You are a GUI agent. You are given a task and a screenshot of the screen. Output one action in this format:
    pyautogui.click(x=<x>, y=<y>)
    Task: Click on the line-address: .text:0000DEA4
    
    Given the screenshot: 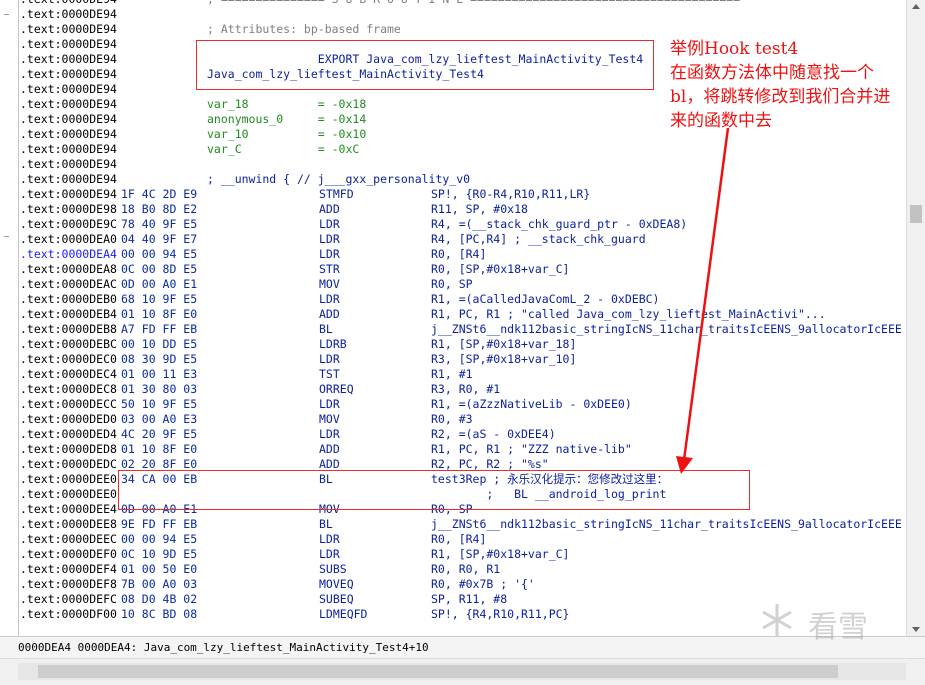 What is the action you would take?
    pyautogui.click(x=68, y=254)
    